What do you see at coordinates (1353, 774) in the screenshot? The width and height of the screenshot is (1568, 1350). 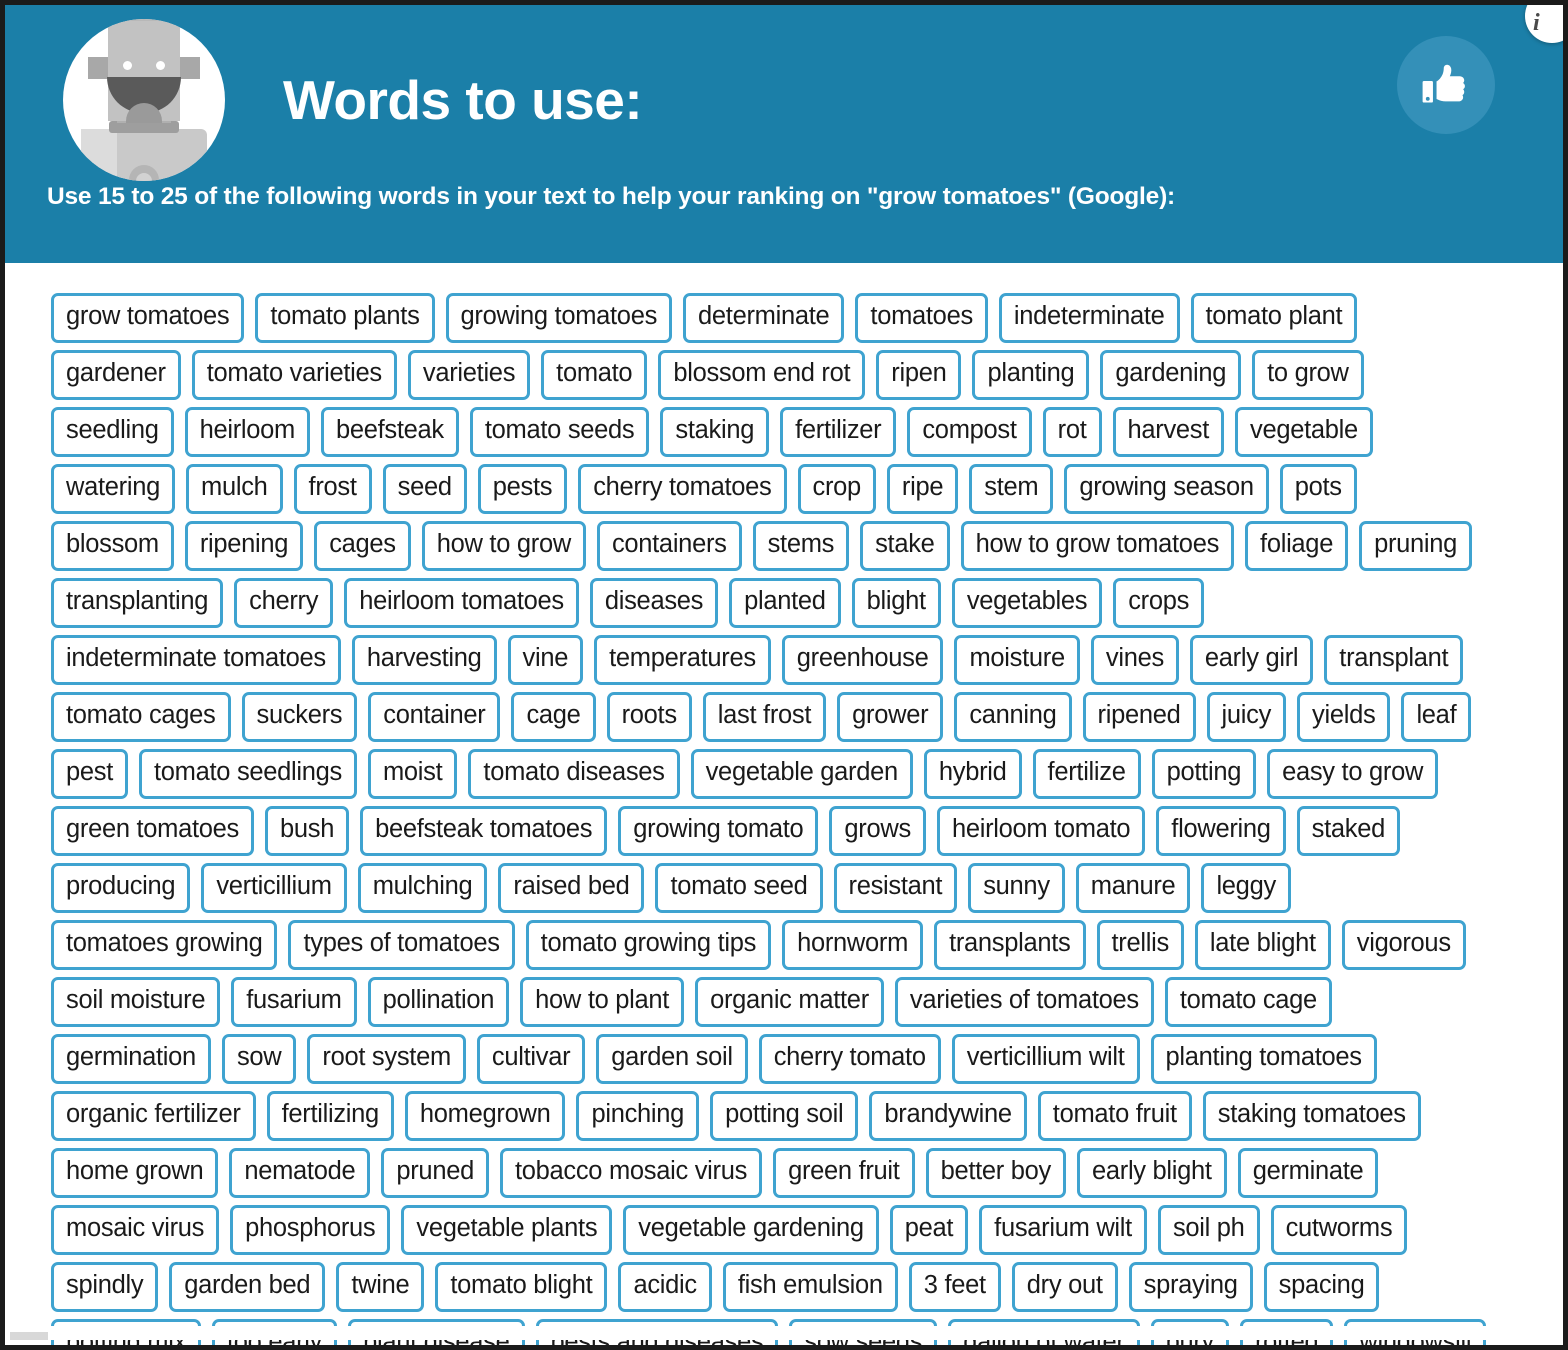 I see `keyword-tag: easy to grow` at bounding box center [1353, 774].